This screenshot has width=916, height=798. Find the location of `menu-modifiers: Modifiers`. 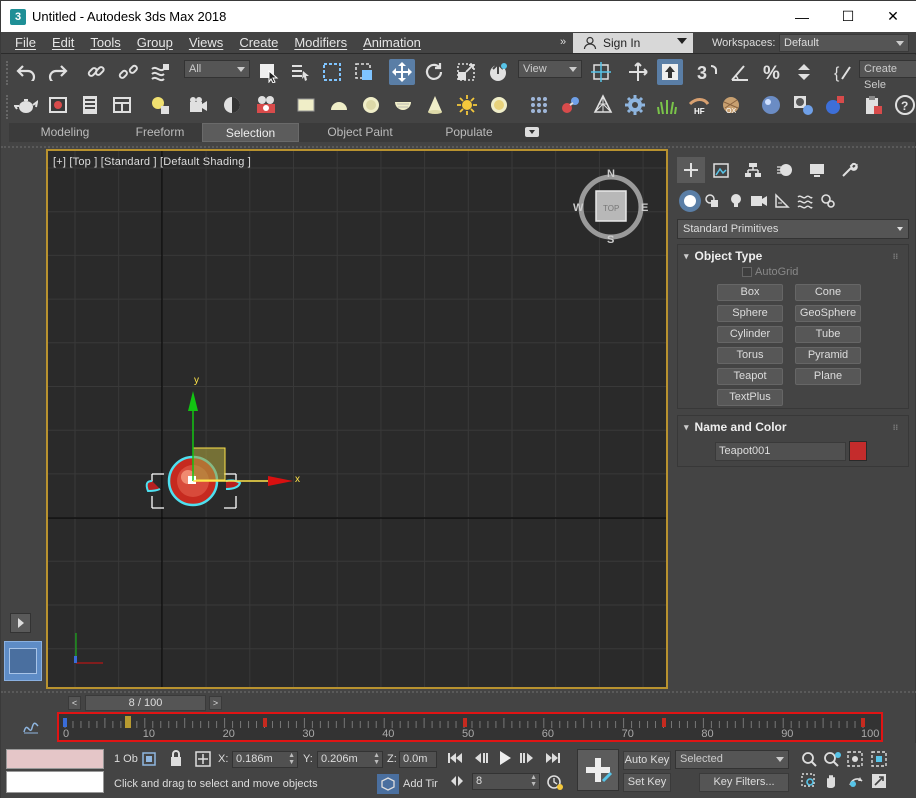

menu-modifiers: Modifiers is located at coordinates (320, 42).